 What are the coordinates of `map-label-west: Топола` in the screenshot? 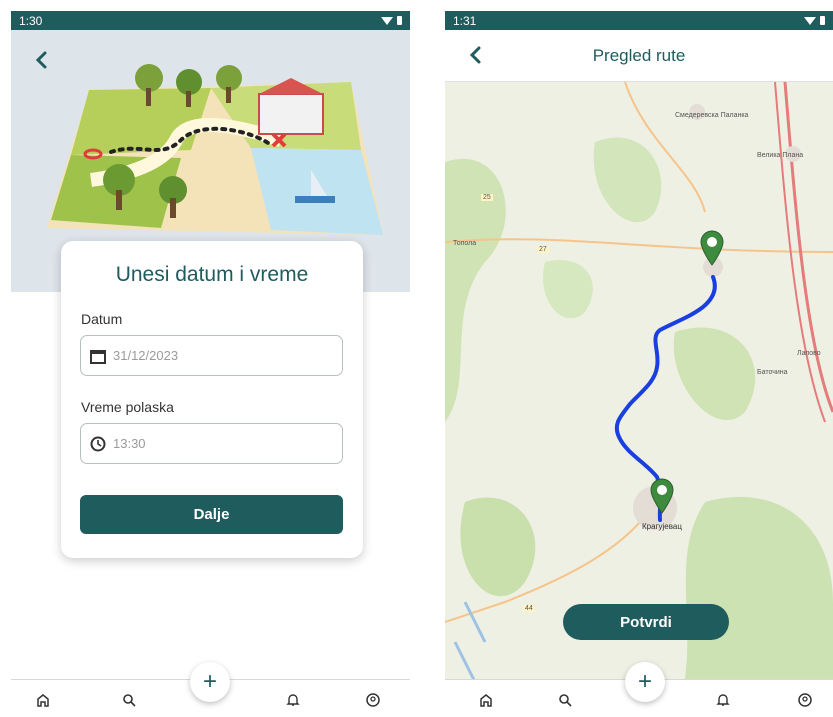 It's located at (465, 243).